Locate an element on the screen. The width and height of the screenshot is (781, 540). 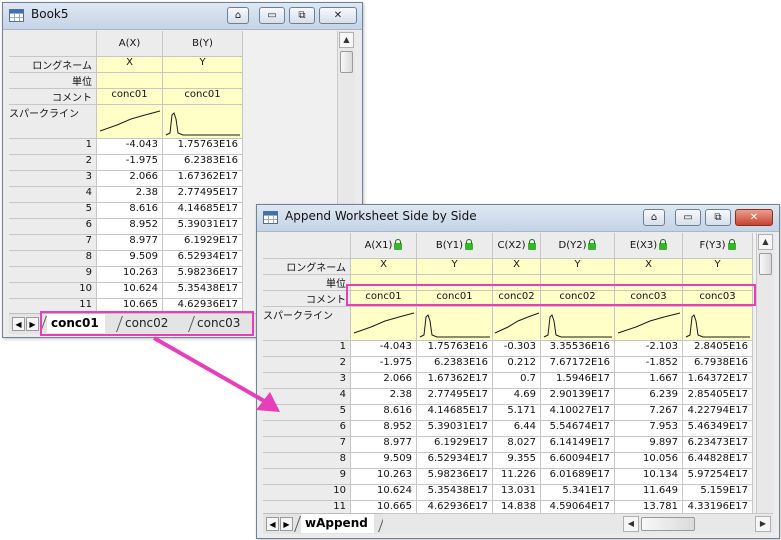
connector-arrow is located at coordinates (216, 374).